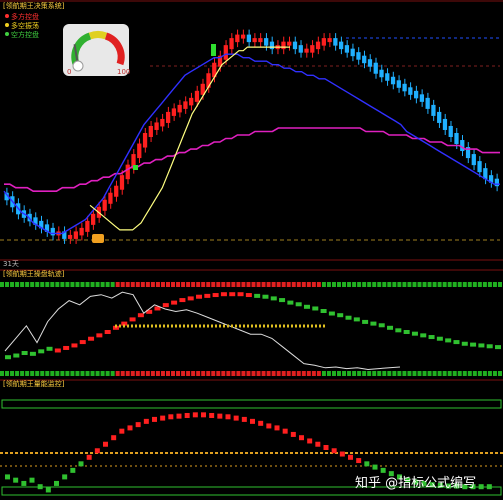  Describe the element at coordinates (25, 25) in the screenshot. I see `legend-label-range: 多空振荡` at that location.